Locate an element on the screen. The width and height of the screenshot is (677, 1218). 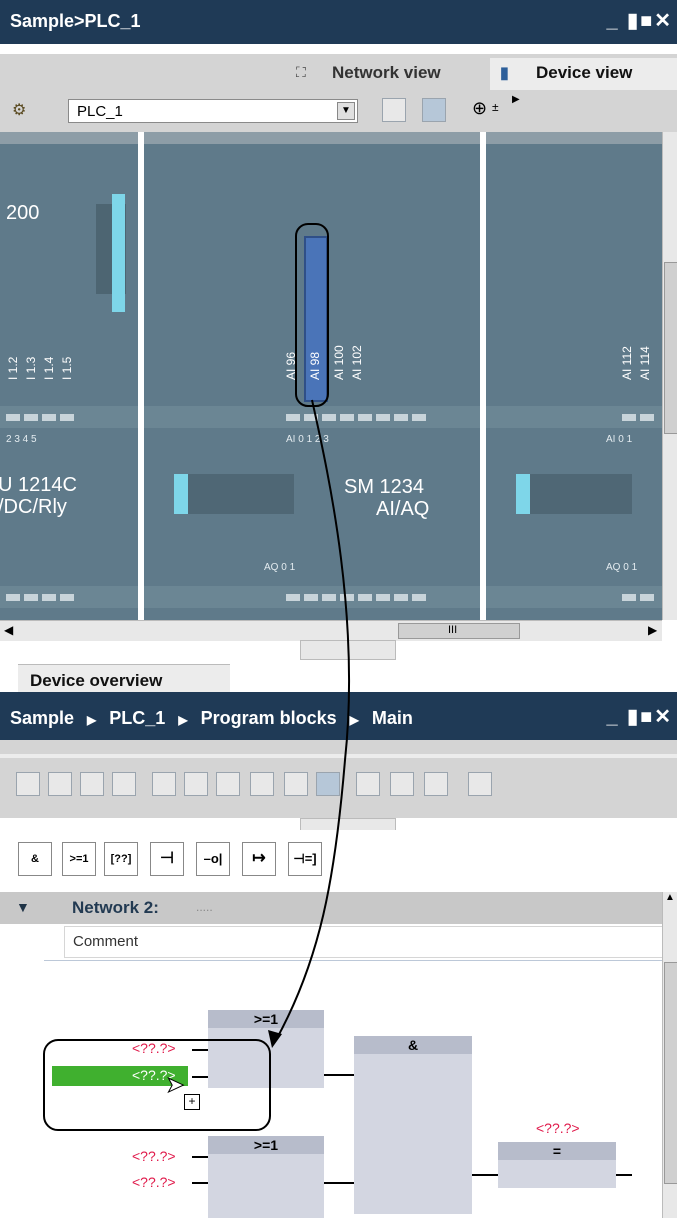
drag-arrow is located at coordinates (313, 720).